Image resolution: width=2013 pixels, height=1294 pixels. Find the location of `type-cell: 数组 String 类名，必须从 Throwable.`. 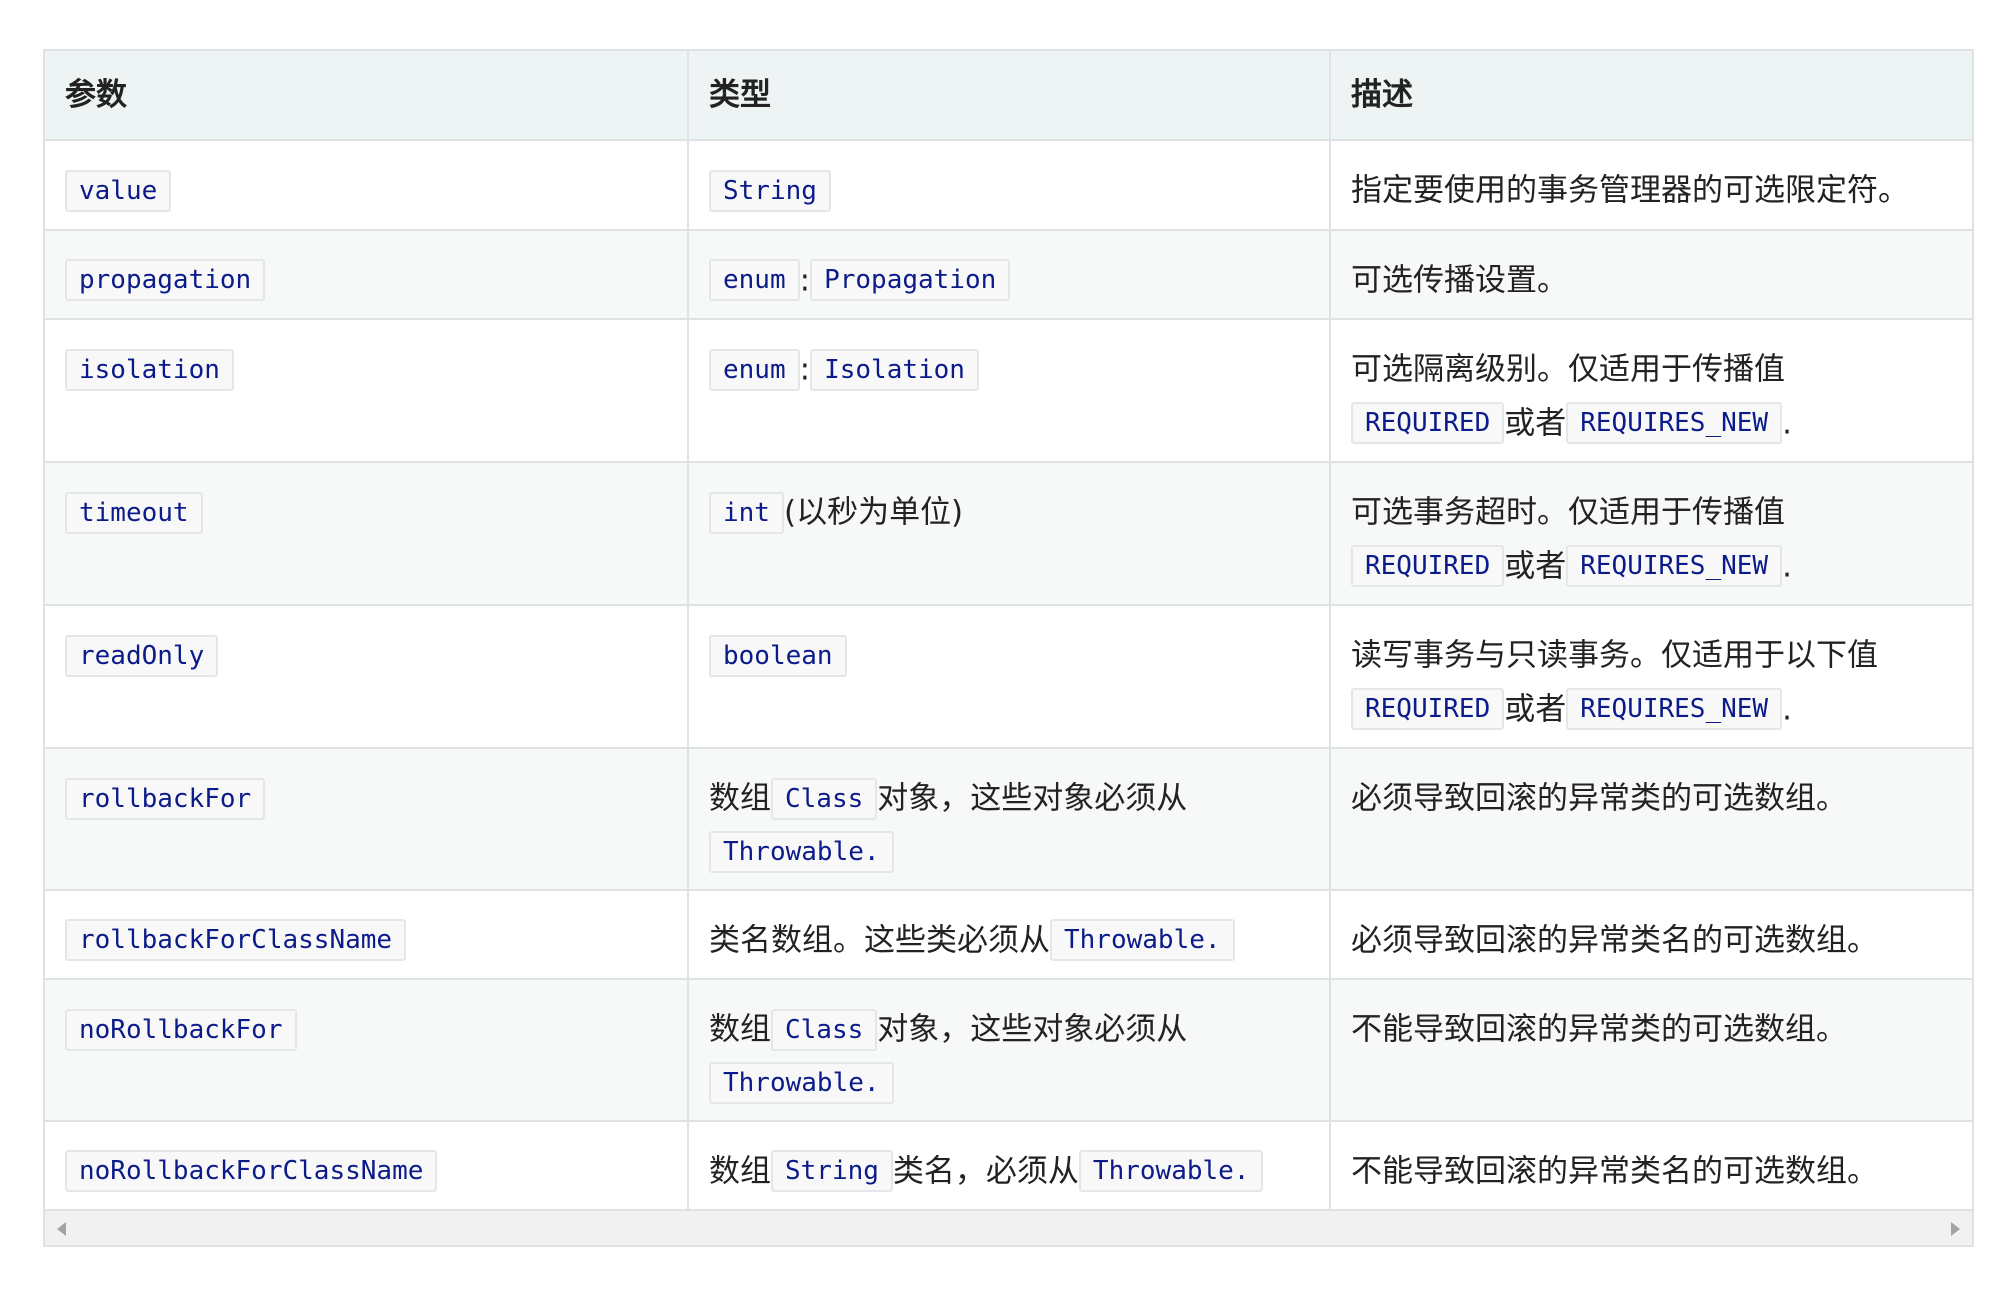

type-cell: 数组 String 类名，必须从 Throwable. is located at coordinates (1009, 1165).